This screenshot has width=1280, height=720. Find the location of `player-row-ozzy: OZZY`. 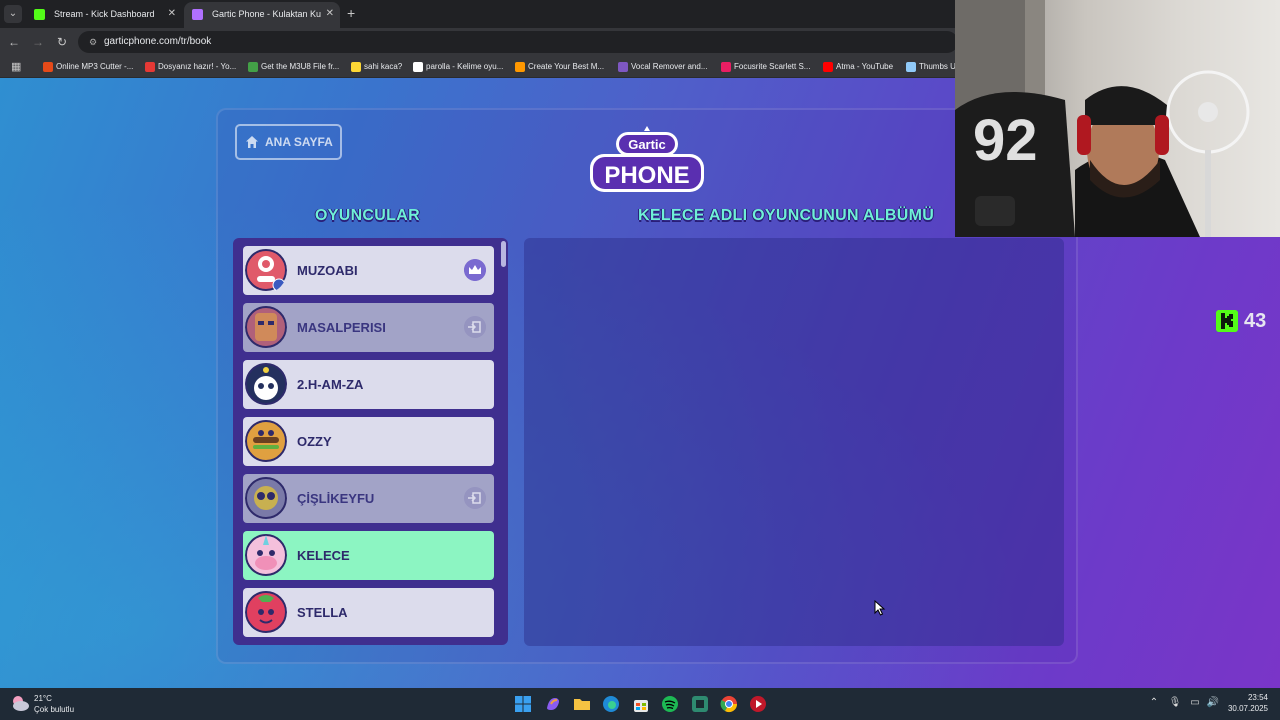

player-row-ozzy: OZZY is located at coordinates (368, 441).